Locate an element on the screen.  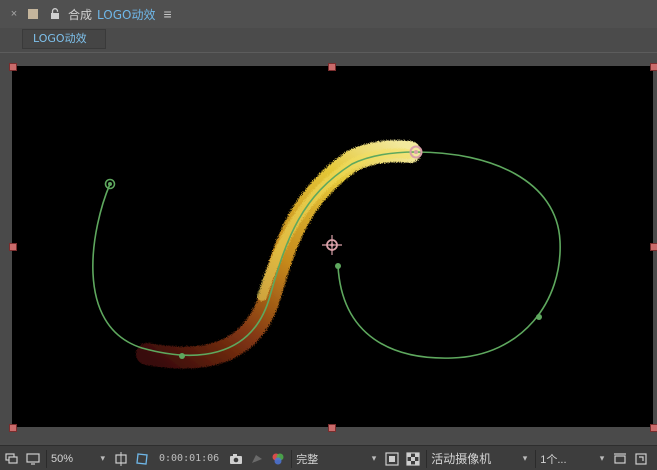
frame-handle-br is located at coordinates (653, 428).